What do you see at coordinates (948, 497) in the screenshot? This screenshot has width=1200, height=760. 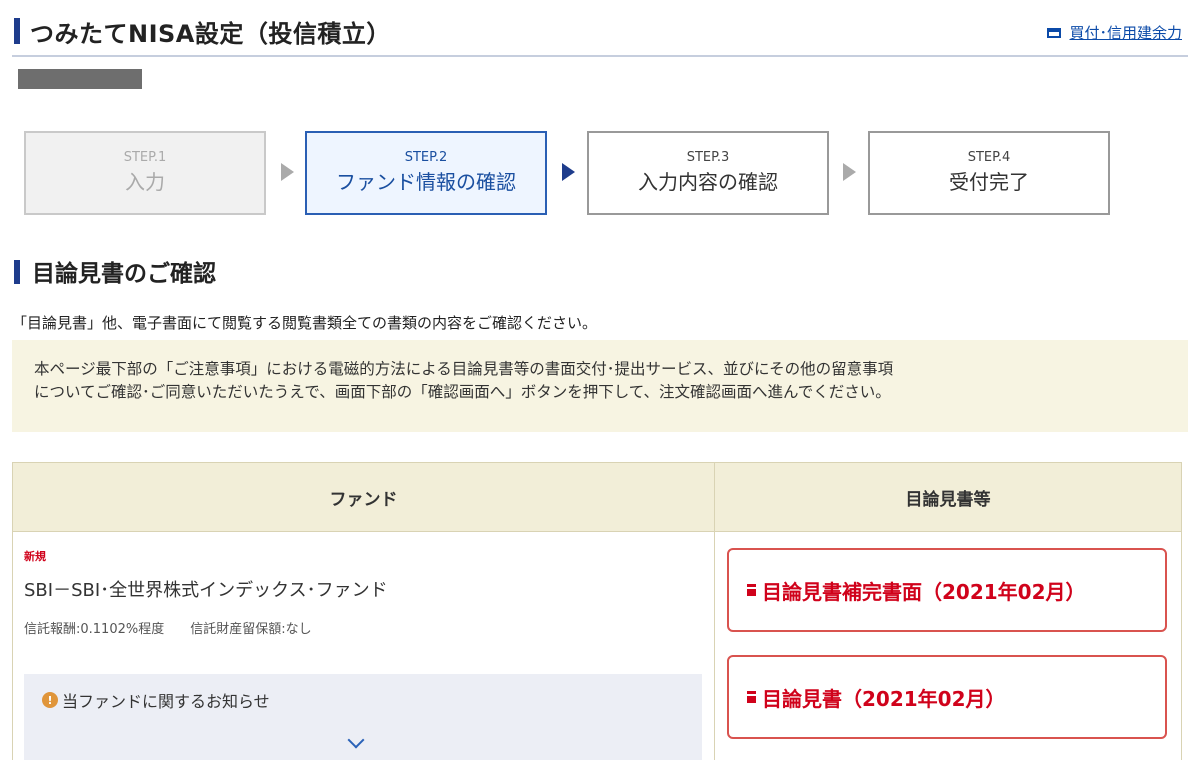 I see `table-header-documents: 目論見書等` at bounding box center [948, 497].